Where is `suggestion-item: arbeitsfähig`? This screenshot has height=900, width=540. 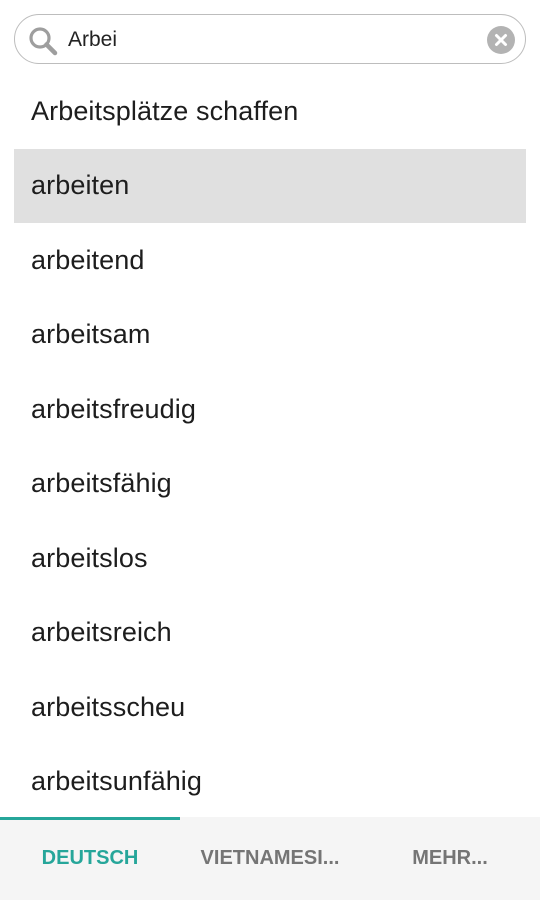 suggestion-item: arbeitsfähig is located at coordinates (270, 484).